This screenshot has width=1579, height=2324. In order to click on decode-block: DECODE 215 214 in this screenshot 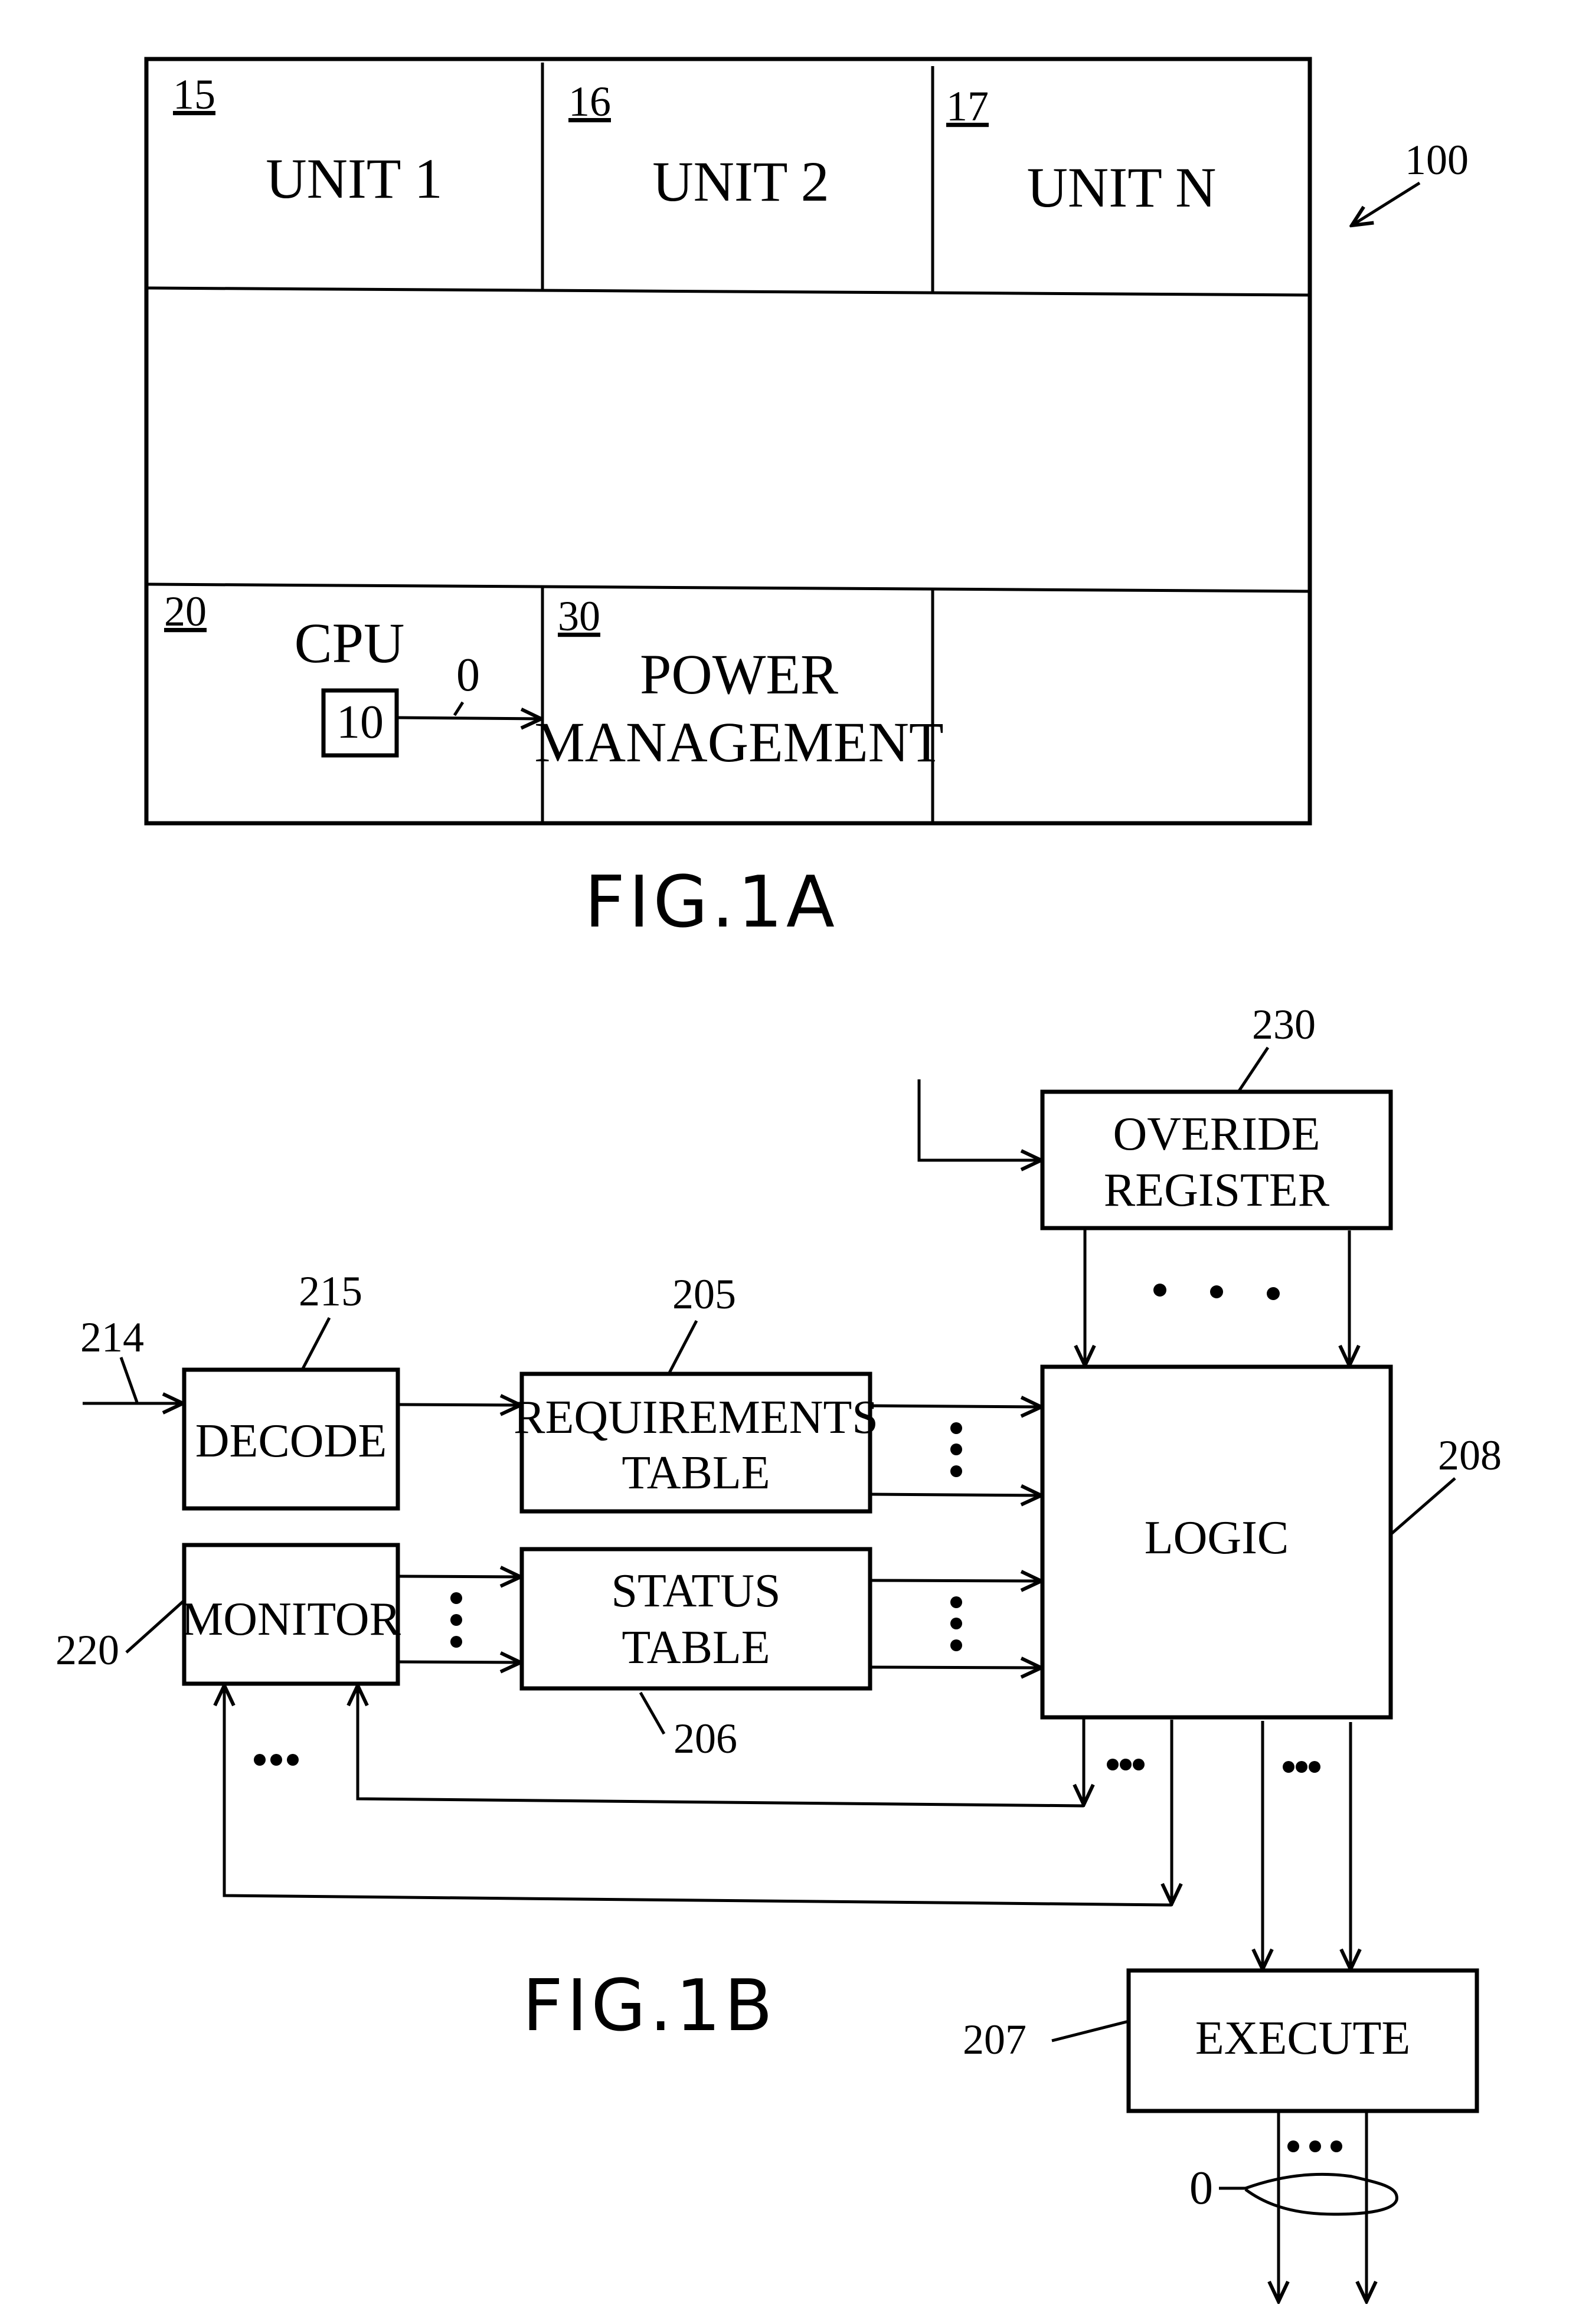, I will do `click(240, 1389)`.